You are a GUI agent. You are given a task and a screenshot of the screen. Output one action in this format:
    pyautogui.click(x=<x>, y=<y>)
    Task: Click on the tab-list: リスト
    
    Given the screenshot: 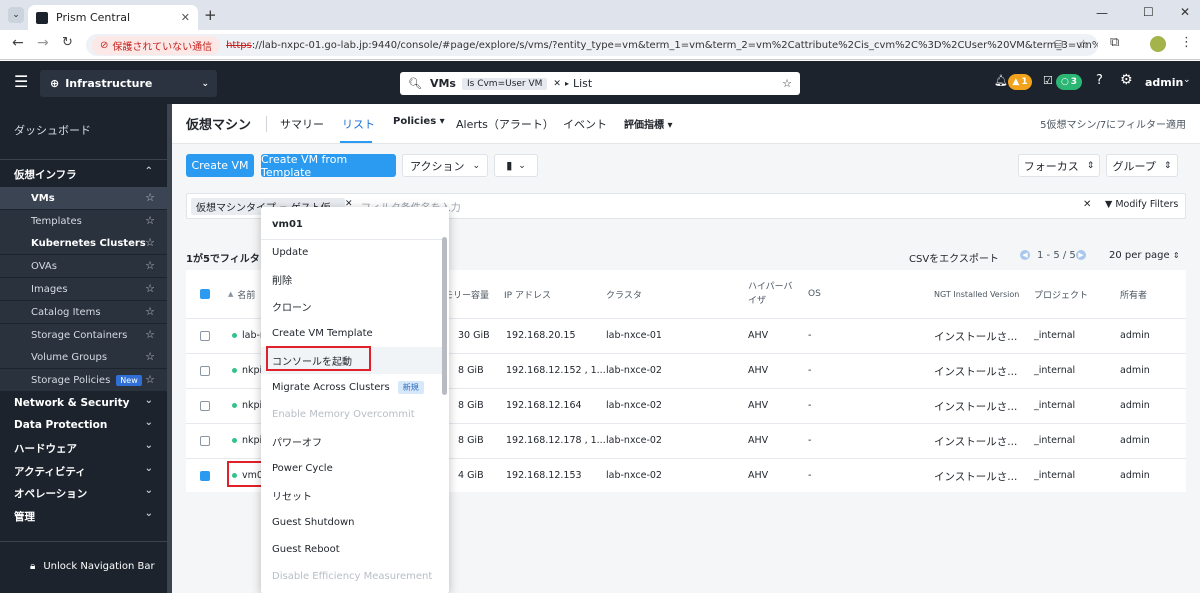 What is the action you would take?
    pyautogui.click(x=358, y=124)
    